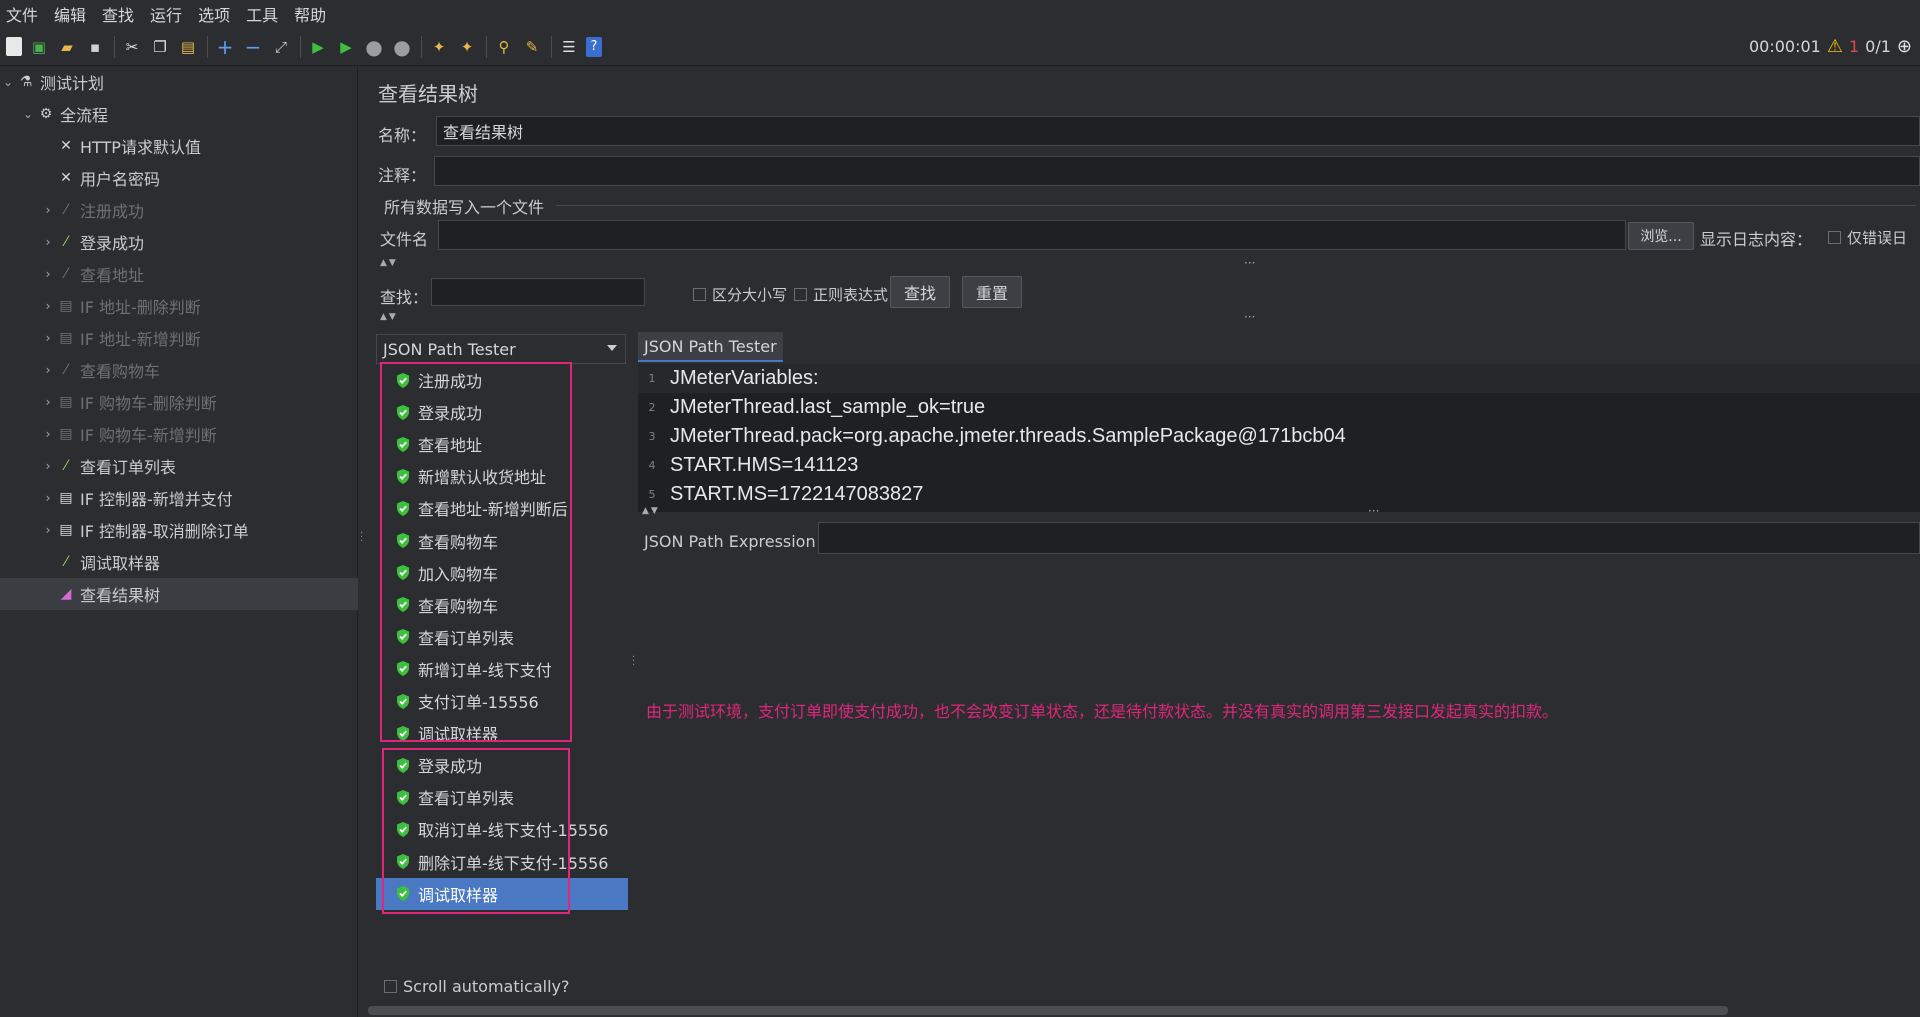 This screenshot has width=1920, height=1017. What do you see at coordinates (374, 47) in the screenshot?
I see `stop-icon: ●` at bounding box center [374, 47].